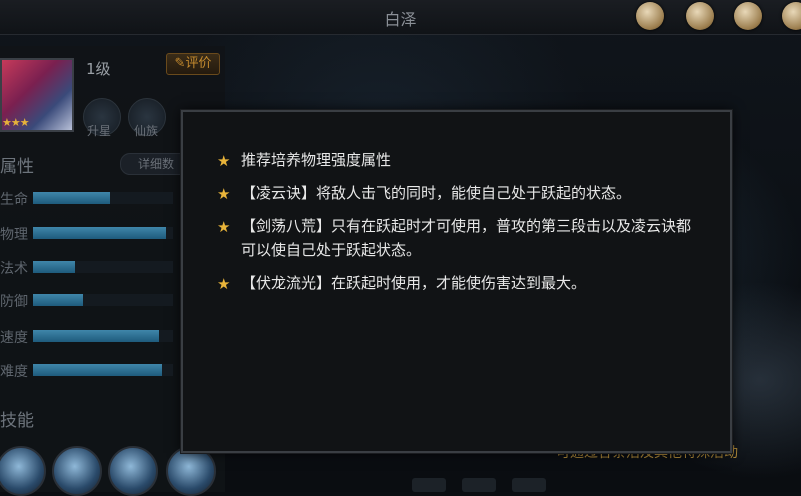  I want to click on stat-label: 法术, so click(14, 269).